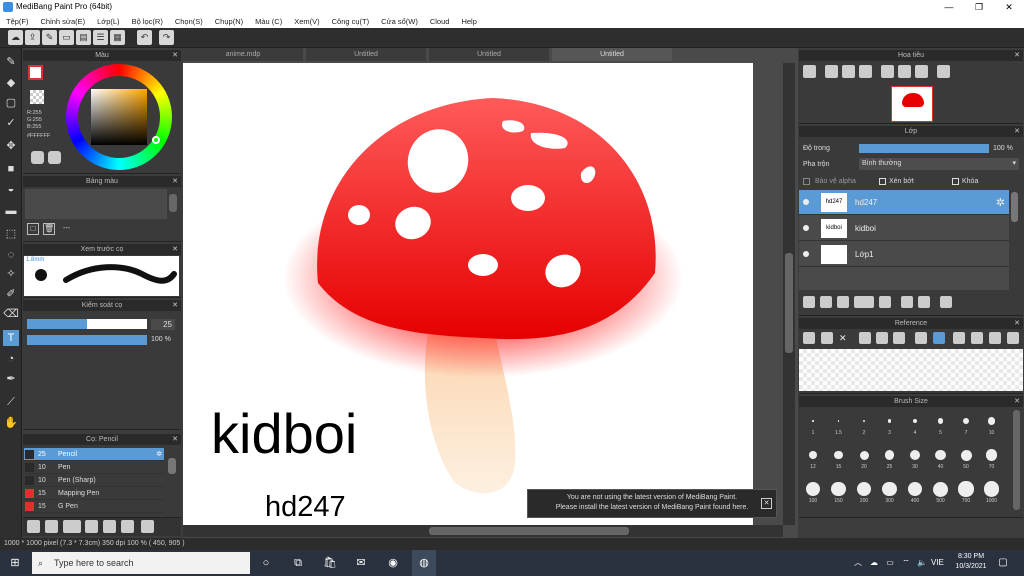 This screenshot has height=576, width=1024. I want to click on mail-icon: ✉, so click(361, 563).